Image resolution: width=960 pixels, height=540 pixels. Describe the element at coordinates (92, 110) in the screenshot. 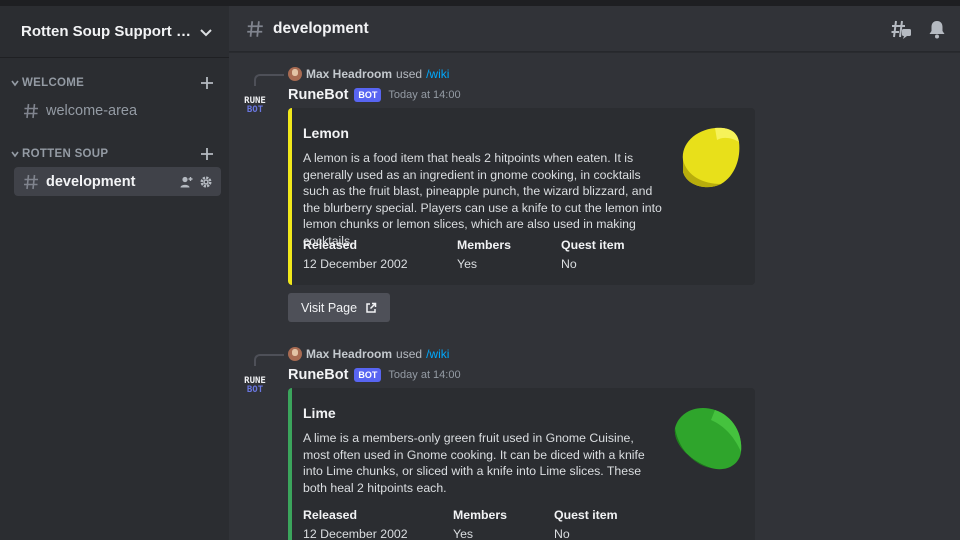

I see `channel-name: welcome-area` at that location.